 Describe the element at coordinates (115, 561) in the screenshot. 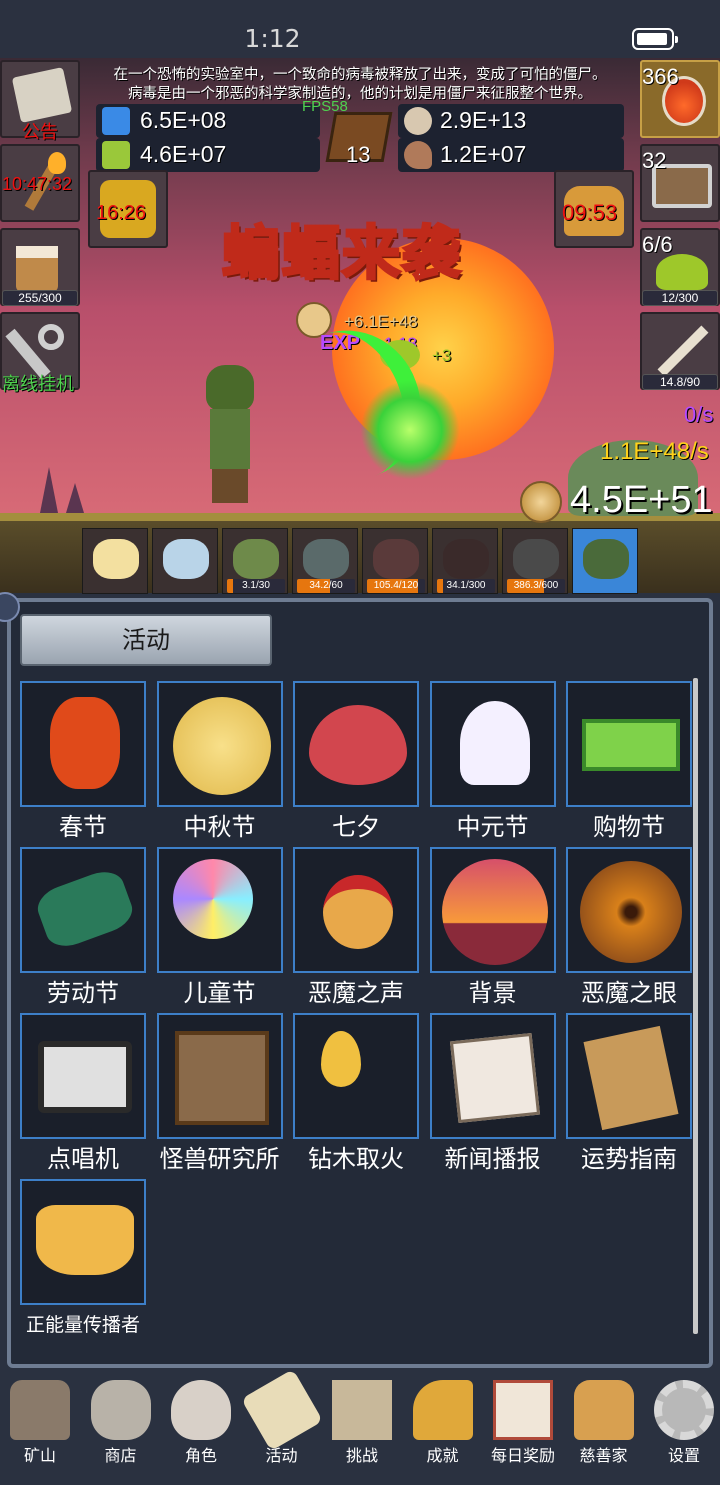

I see `monster-slot-candle` at that location.